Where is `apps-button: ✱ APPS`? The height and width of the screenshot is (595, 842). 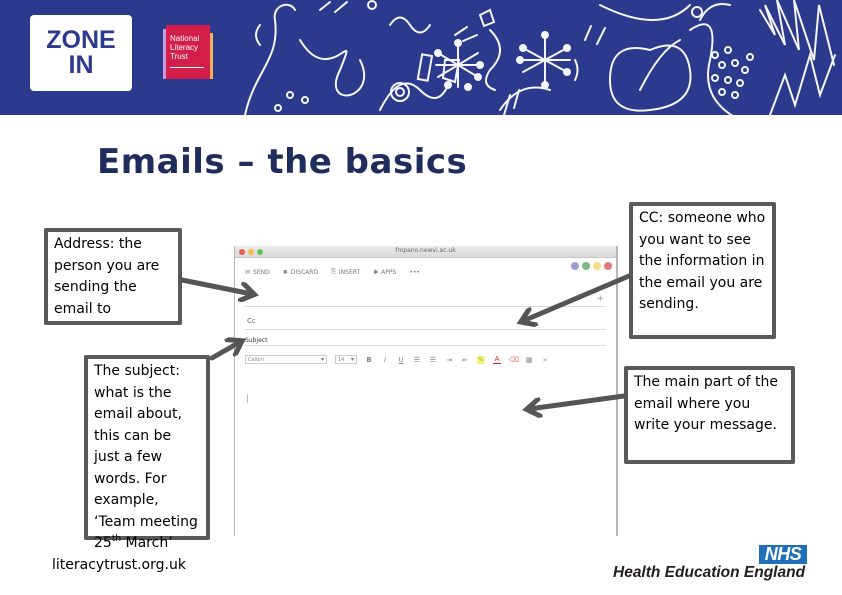
apps-button: ✱ APPS is located at coordinates (384, 272).